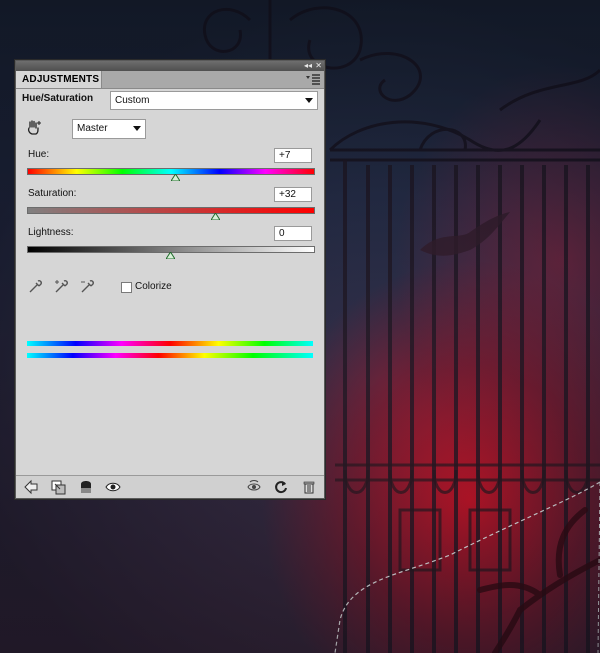 This screenshot has width=600, height=653. Describe the element at coordinates (170, 255) in the screenshot. I see `lightness-slider-thumb` at that location.